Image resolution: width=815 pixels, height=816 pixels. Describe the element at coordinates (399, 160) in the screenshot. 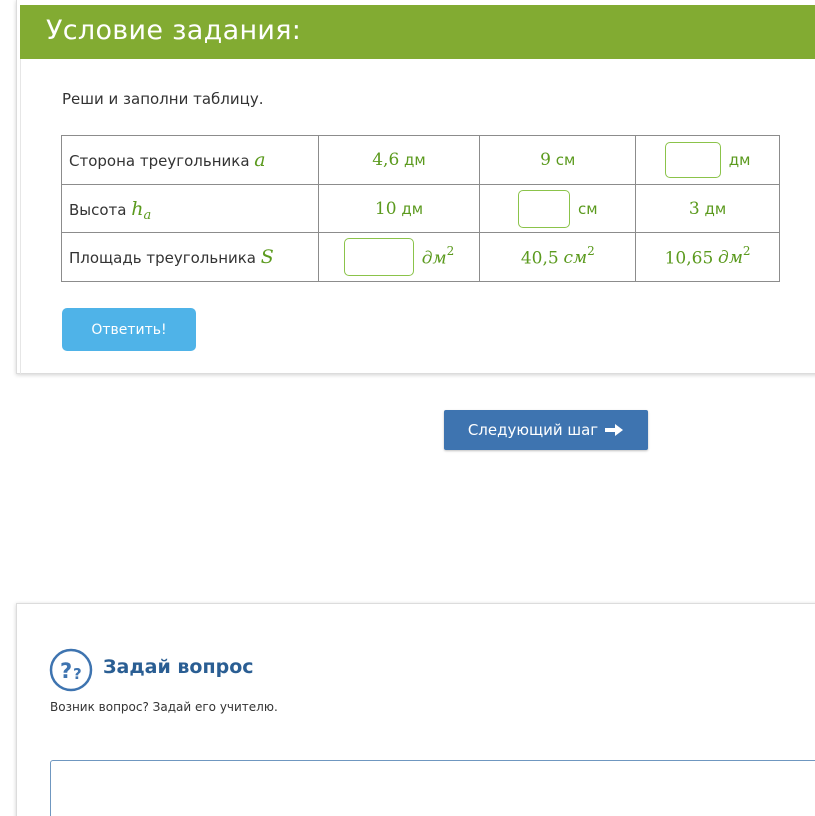

I see `table-cell: 4,6 дм` at that location.